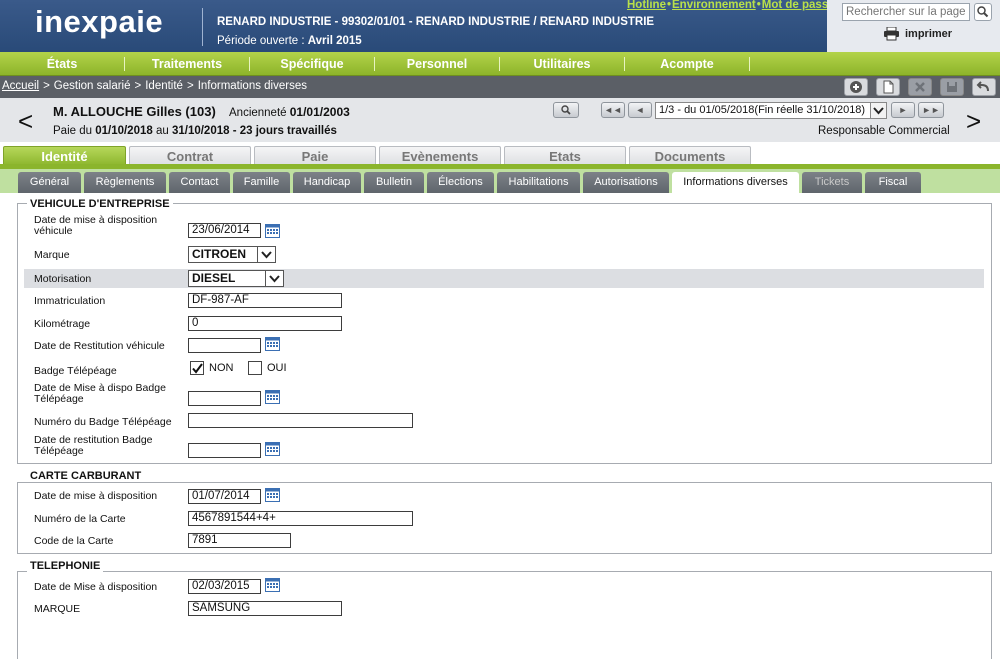  What do you see at coordinates (504, 615) in the screenshot?
I see `telephonie-section` at bounding box center [504, 615].